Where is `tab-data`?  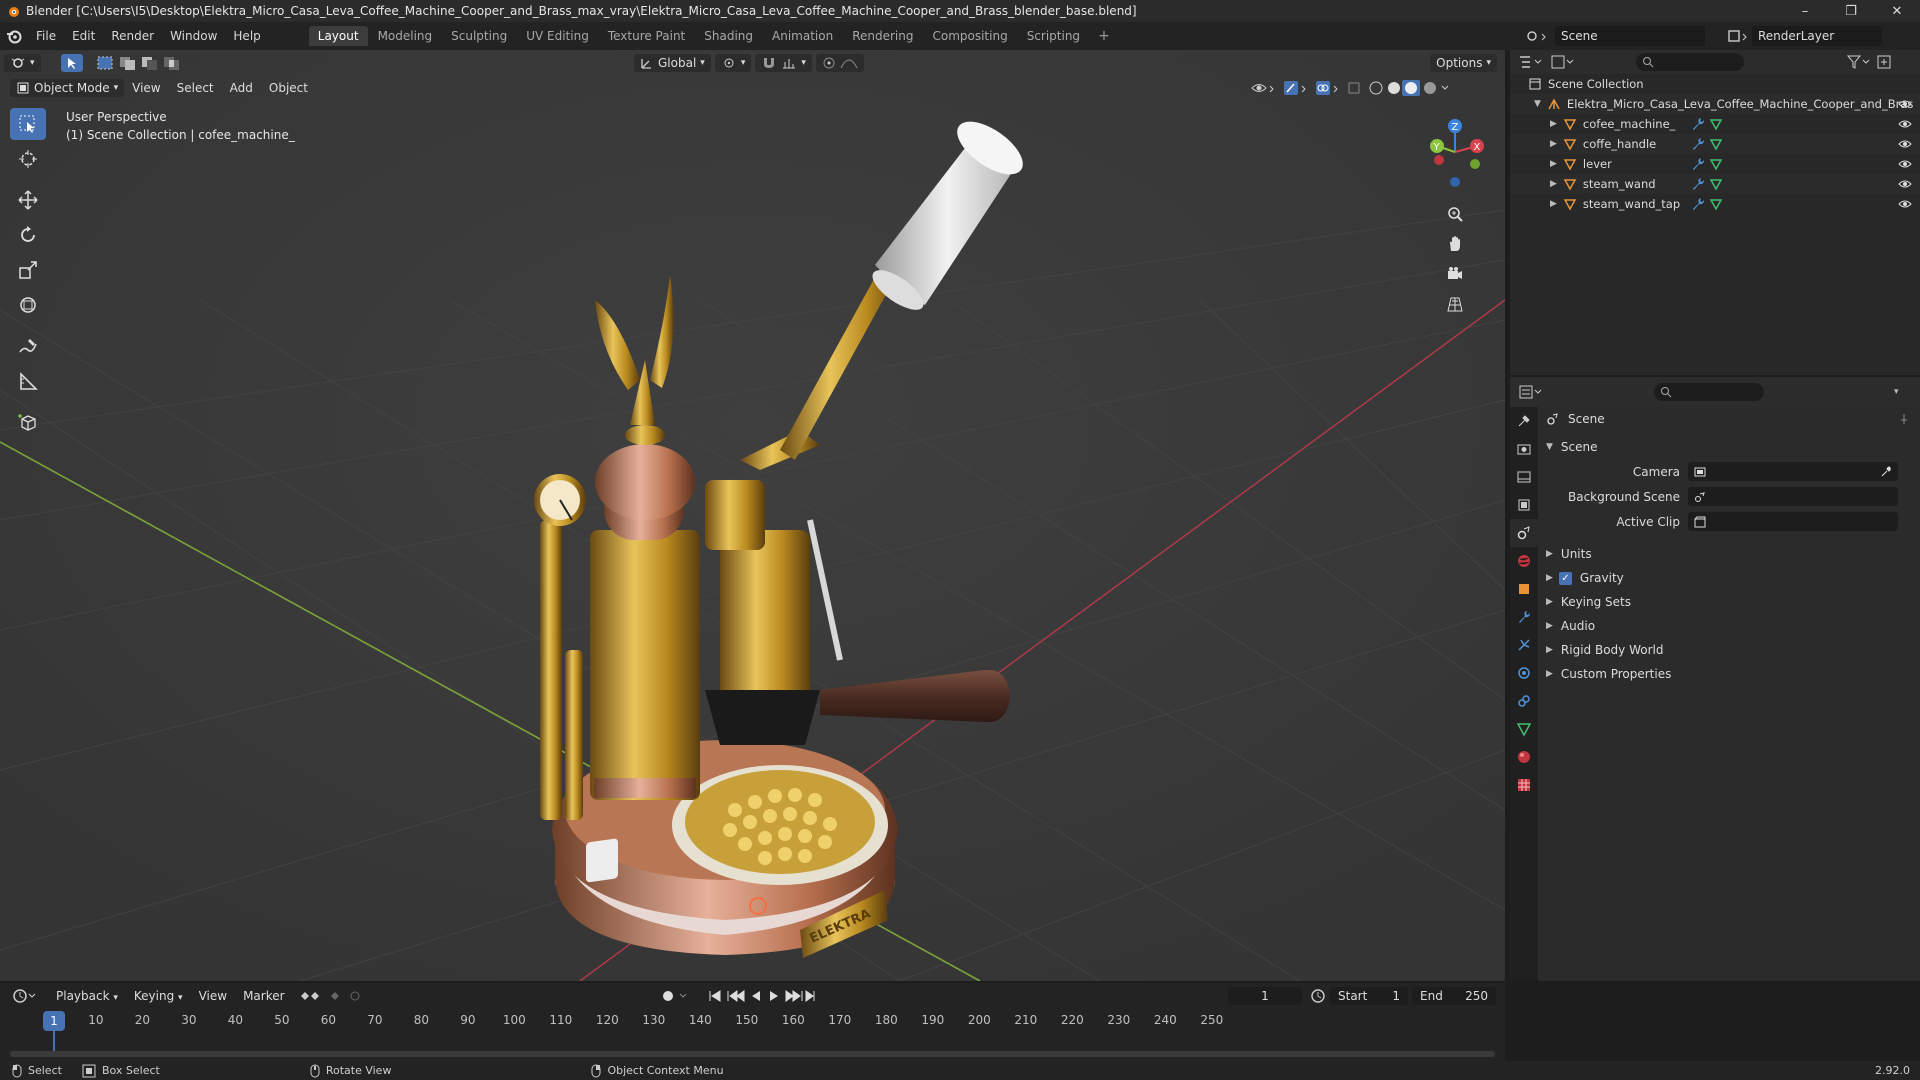 tab-data is located at coordinates (1524, 729).